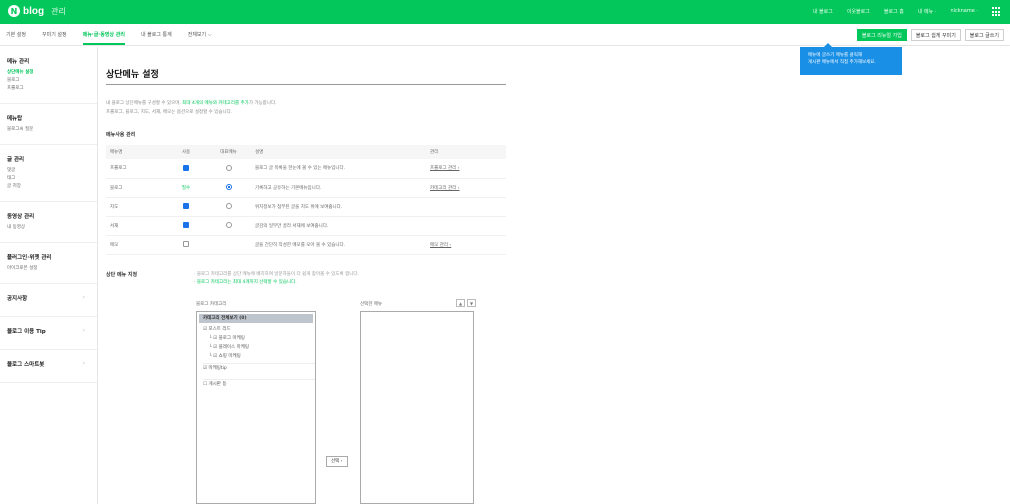  I want to click on manage-link: 프롤로그 관리 ›, so click(445, 168).